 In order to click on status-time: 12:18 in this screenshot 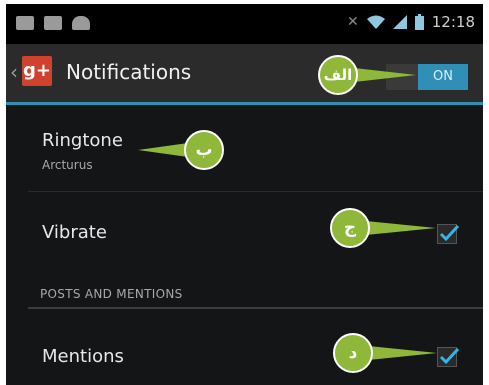, I will do `click(453, 22)`.